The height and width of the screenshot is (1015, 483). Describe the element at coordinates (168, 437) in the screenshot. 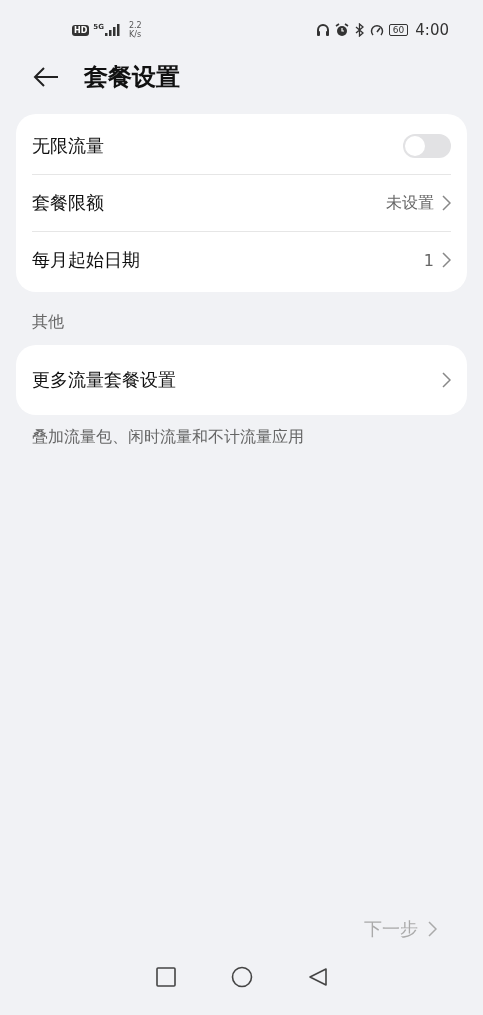

I see `section-description: 叠加流量包、闲时流量和不计流量应用` at that location.